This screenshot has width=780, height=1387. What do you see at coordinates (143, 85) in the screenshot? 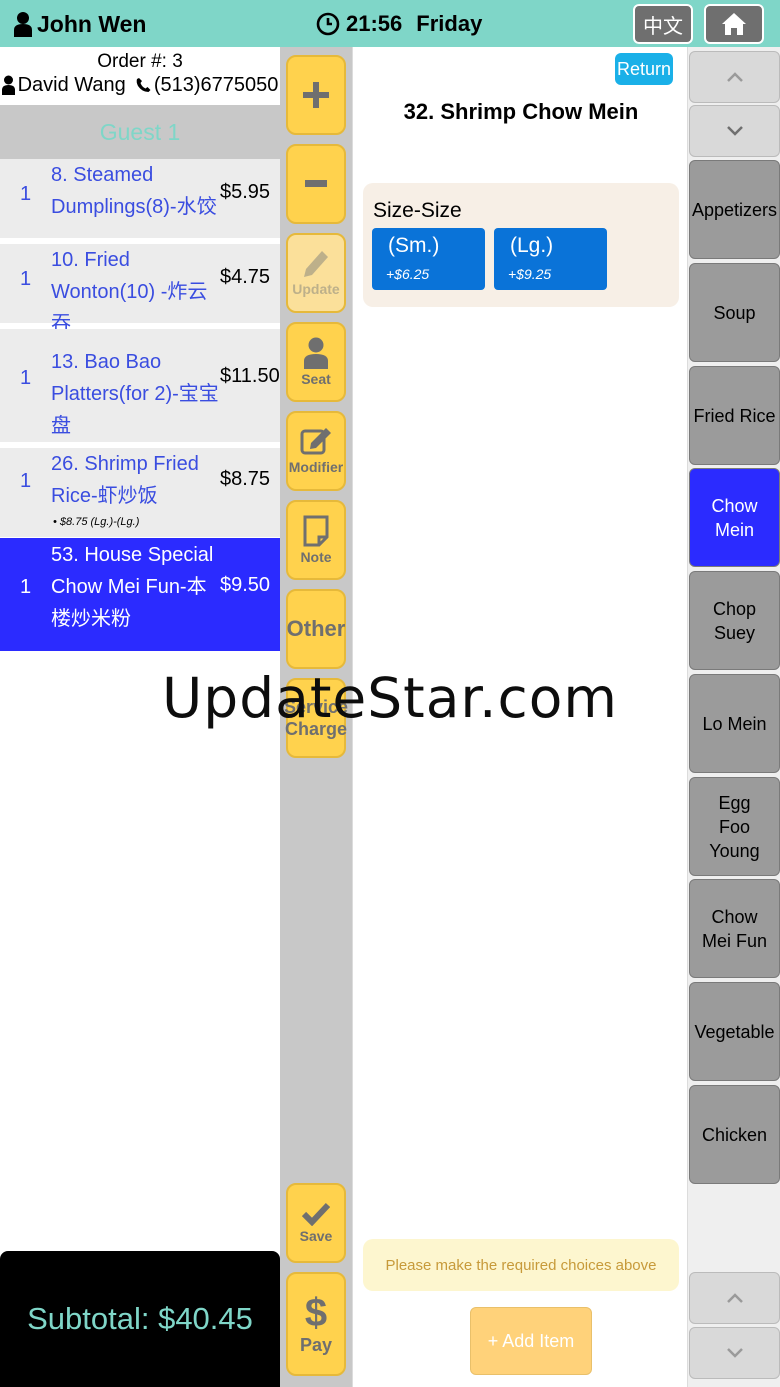
I see `phone-icon` at bounding box center [143, 85].